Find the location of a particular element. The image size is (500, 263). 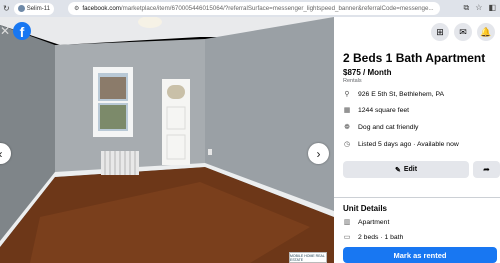

facebook-logo-icon: f is located at coordinates (22, 31).